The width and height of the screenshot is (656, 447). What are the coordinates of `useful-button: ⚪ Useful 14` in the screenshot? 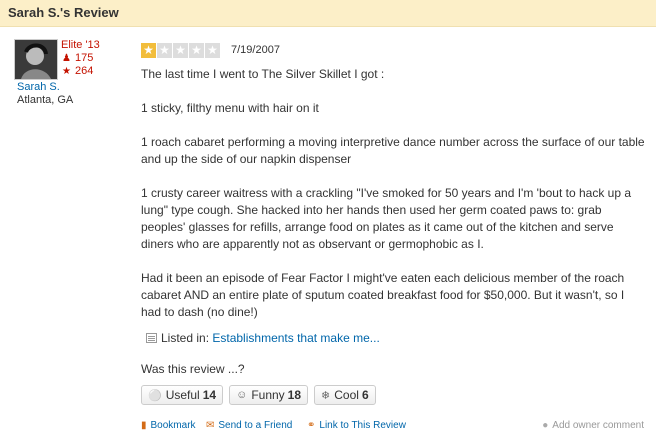 It's located at (182, 395).